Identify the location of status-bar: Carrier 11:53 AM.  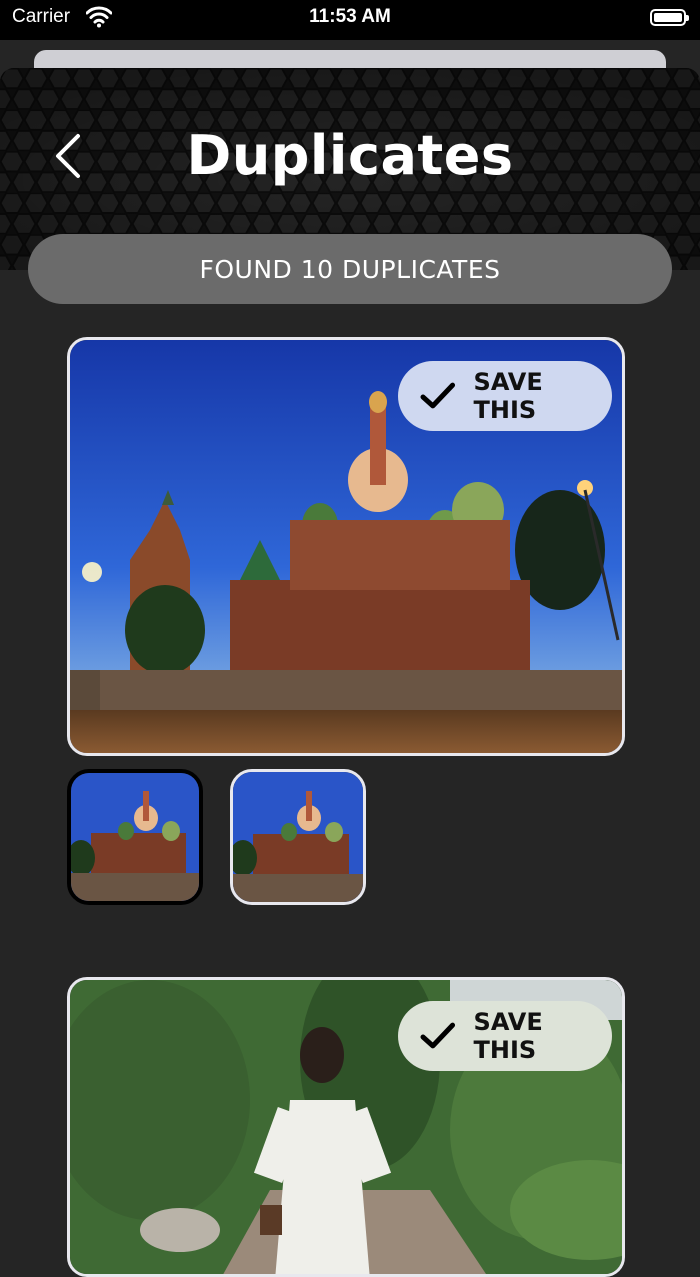
(350, 20).